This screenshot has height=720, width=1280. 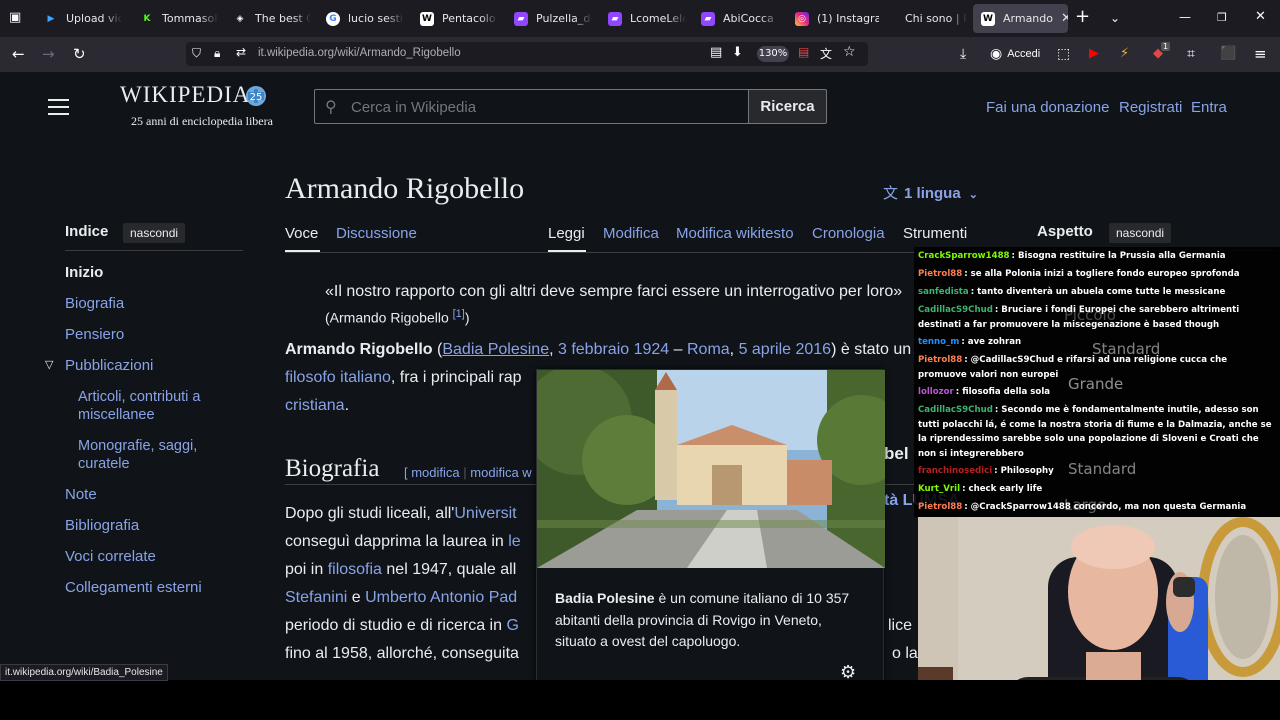 What do you see at coordinates (48, 54) in the screenshot?
I see `forward-icon: →` at bounding box center [48, 54].